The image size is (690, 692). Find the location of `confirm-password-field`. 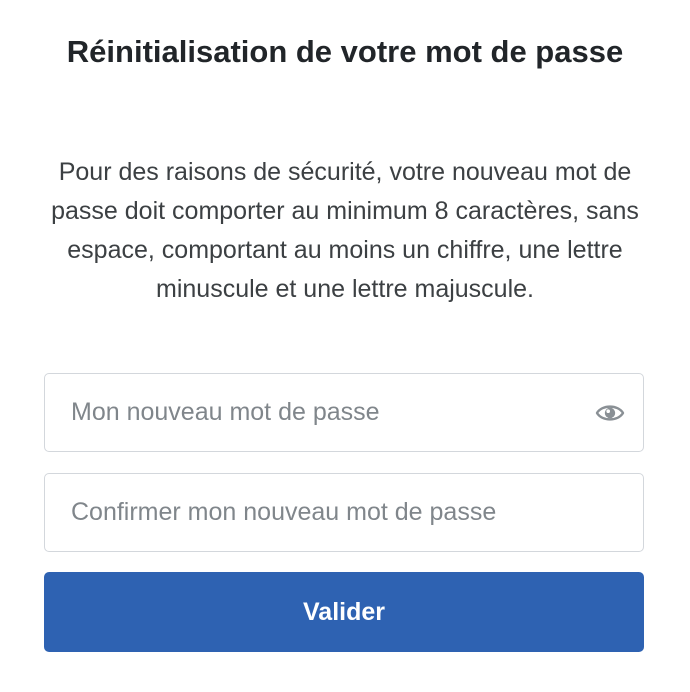

confirm-password-field is located at coordinates (344, 512).